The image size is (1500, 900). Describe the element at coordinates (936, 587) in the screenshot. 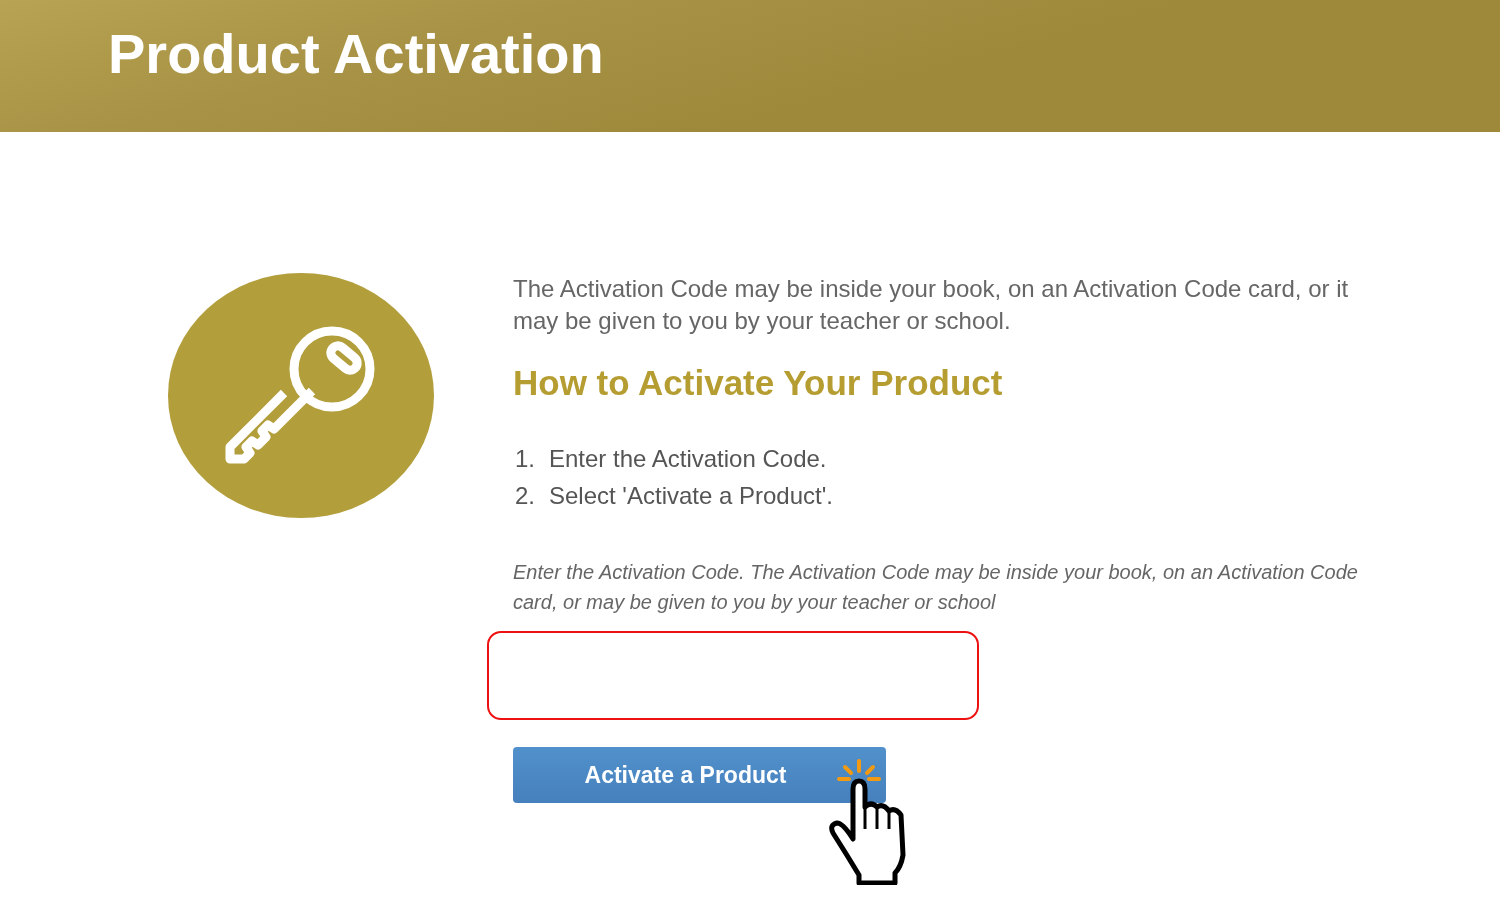

I see `field-hint: Enter the Activation Code. The Activation Code may be inside your book, on an Activation Code card, or may be given to you by your teacher or school` at that location.